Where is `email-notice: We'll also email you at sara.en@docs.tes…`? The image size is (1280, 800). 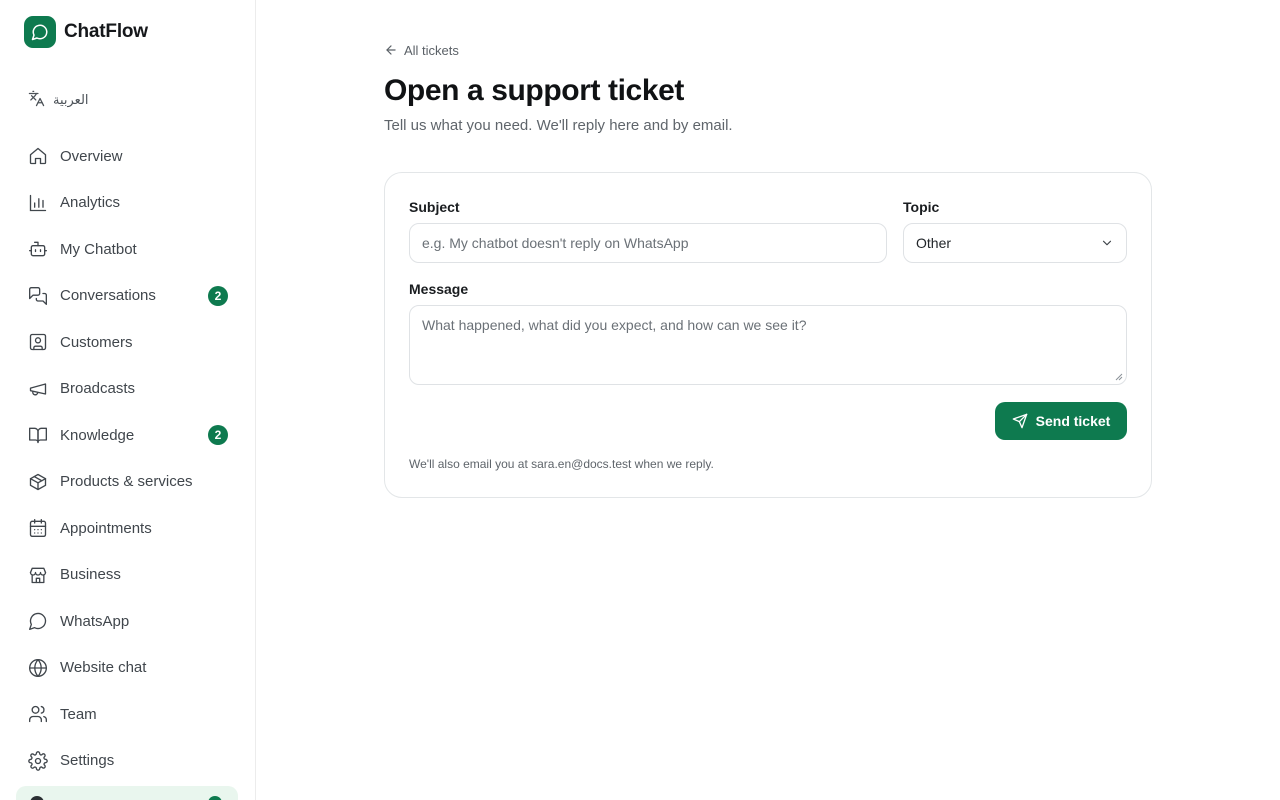 email-notice: We'll also email you at sara.en@docs.tes… is located at coordinates (561, 464).